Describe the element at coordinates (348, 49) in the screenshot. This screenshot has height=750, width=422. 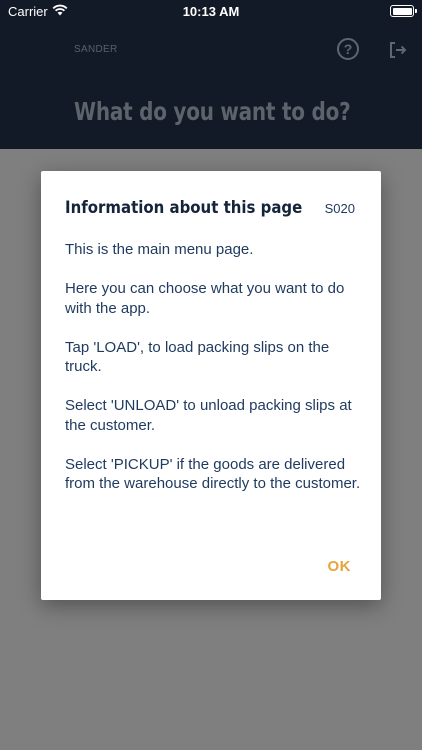
I see `help-icon: ?` at that location.